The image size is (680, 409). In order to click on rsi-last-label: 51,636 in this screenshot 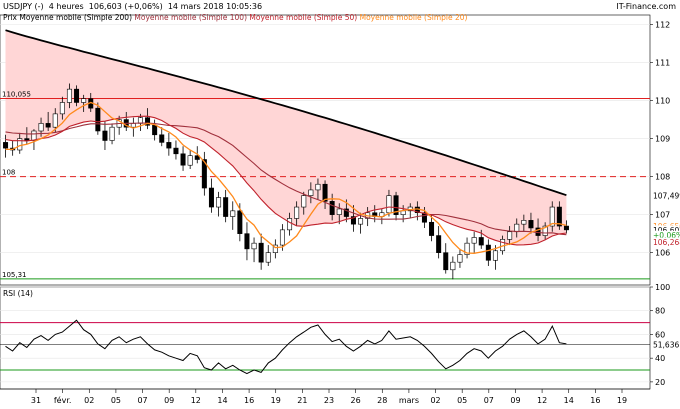, I will do `click(666, 344)`.